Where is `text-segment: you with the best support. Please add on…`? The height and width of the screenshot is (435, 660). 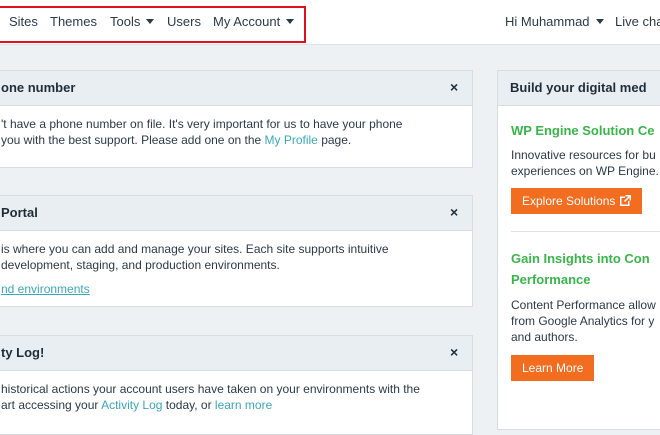 text-segment: you with the best support. Please add on… is located at coordinates (133, 140).